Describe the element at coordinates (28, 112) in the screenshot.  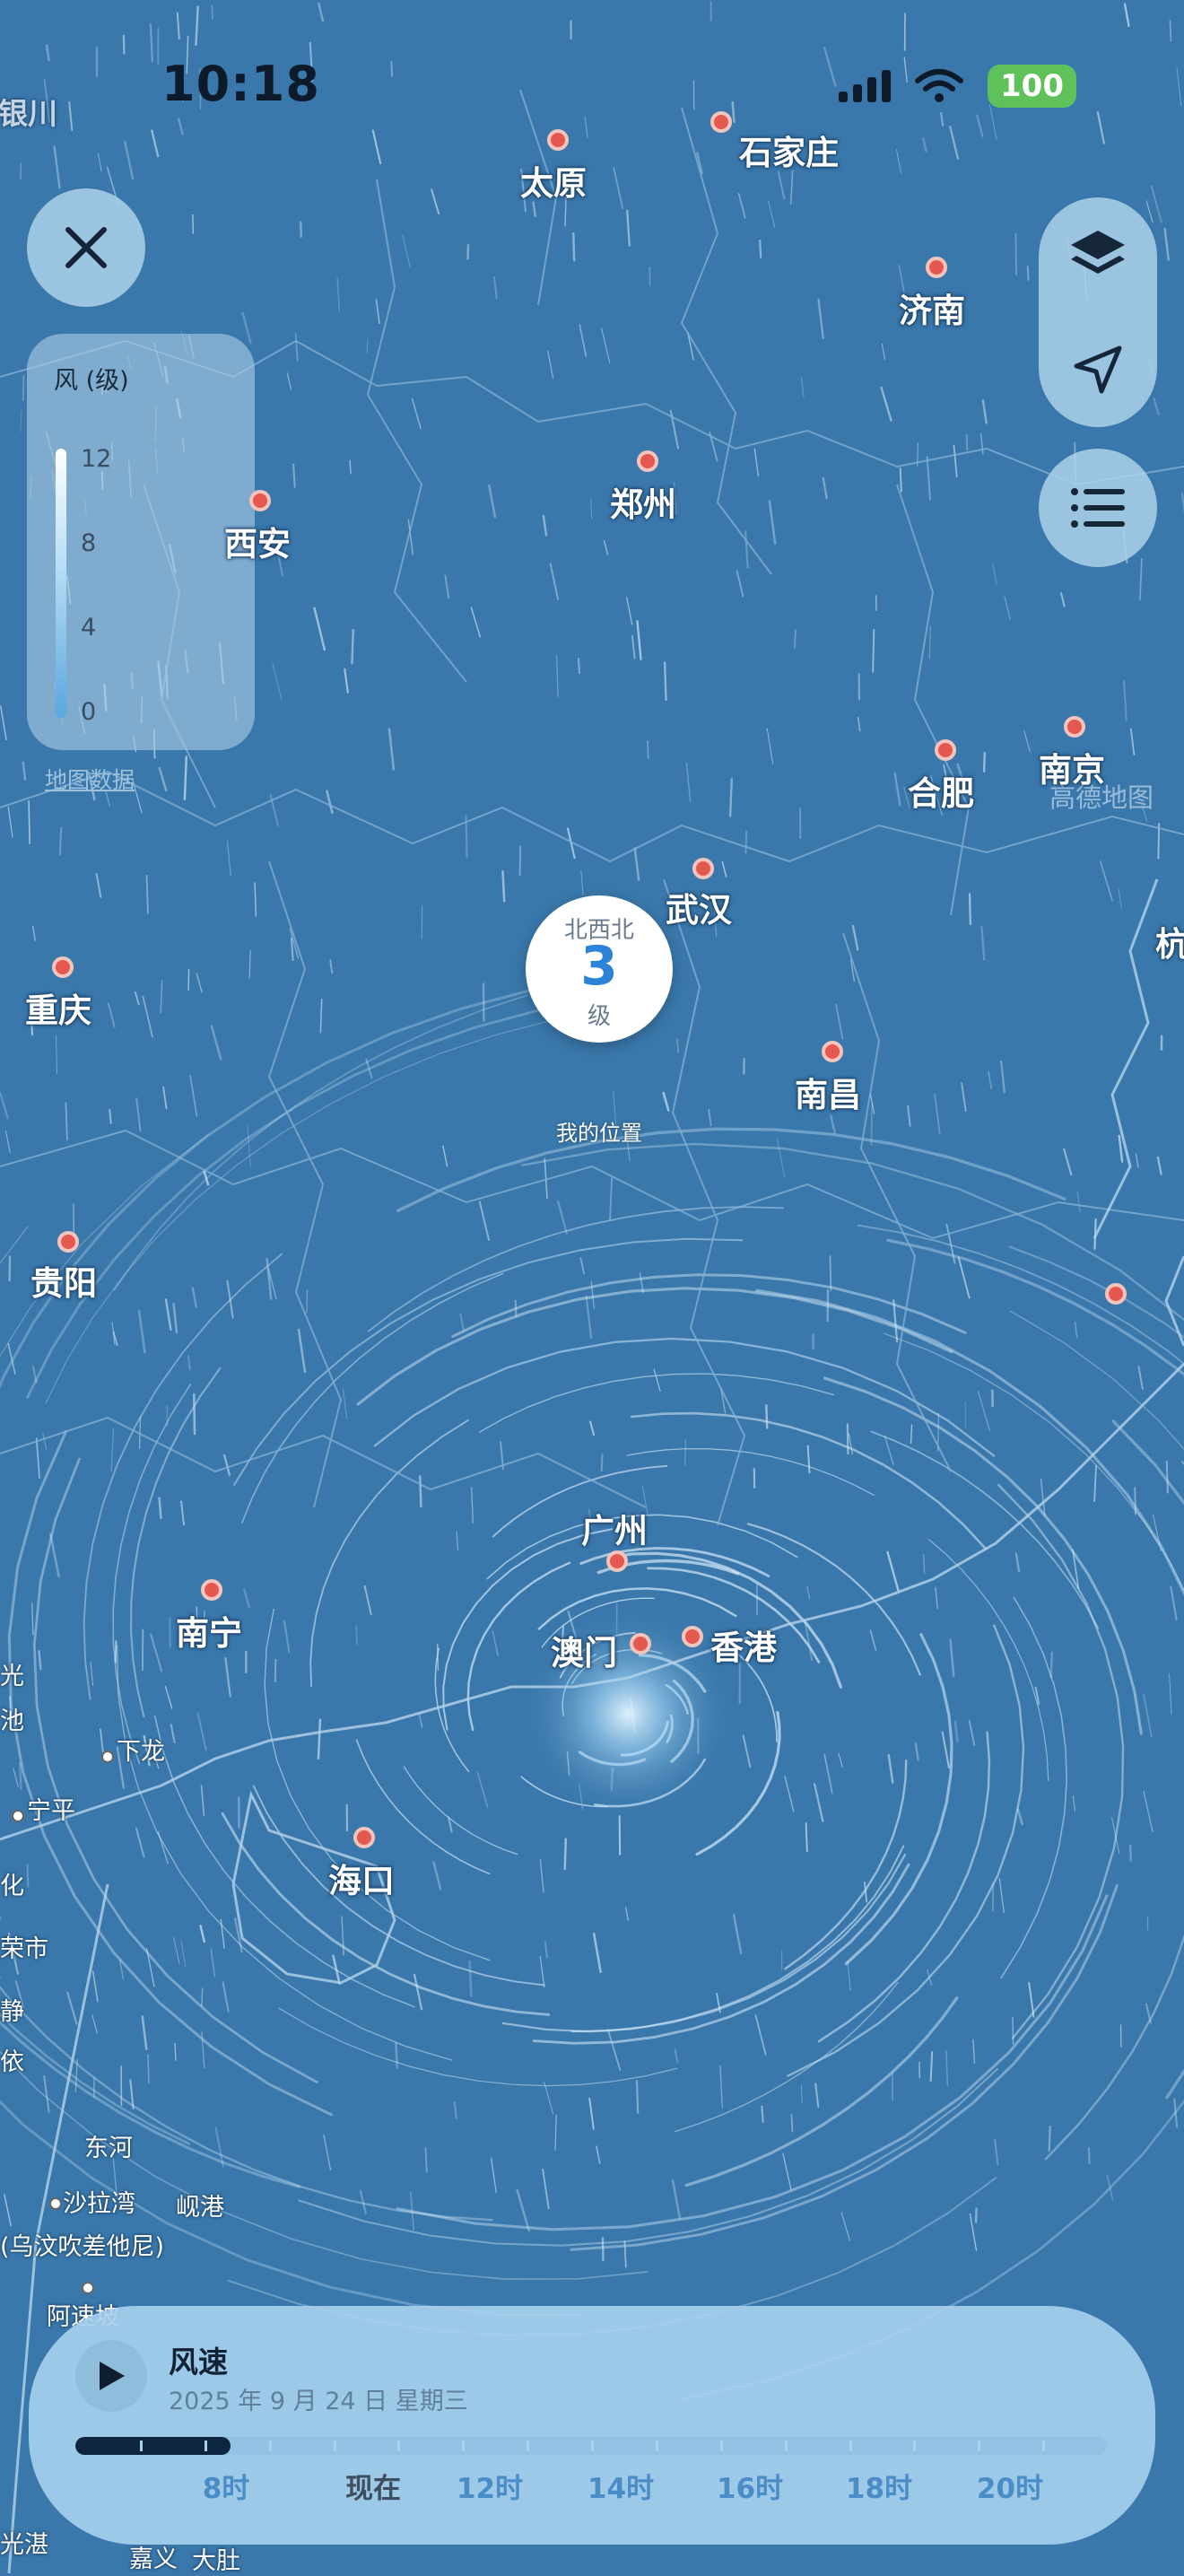
I see `city-label: 银川` at that location.